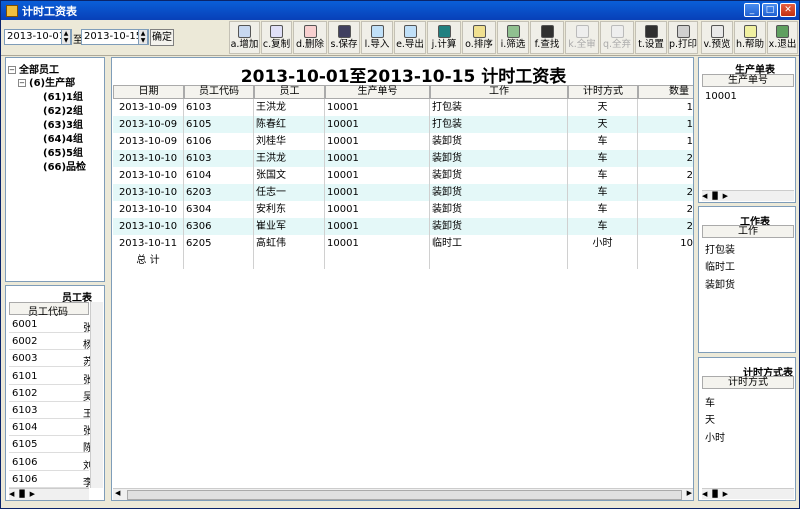 This screenshot has height=509, width=800. What do you see at coordinates (117, 493) in the screenshot?
I see `scroll-left-icon: ◀` at bounding box center [117, 493].